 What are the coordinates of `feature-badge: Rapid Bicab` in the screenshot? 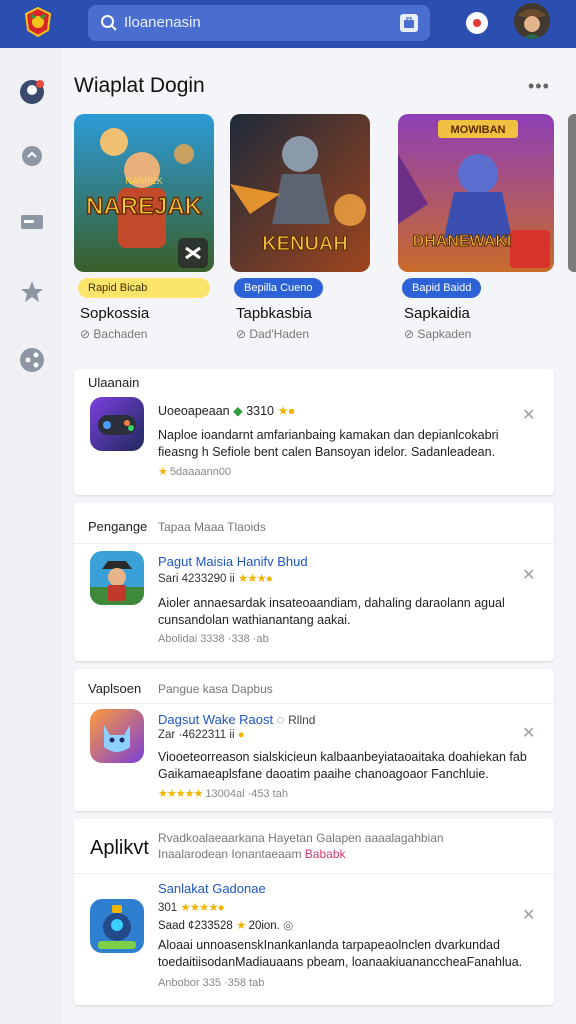 It's located at (144, 288).